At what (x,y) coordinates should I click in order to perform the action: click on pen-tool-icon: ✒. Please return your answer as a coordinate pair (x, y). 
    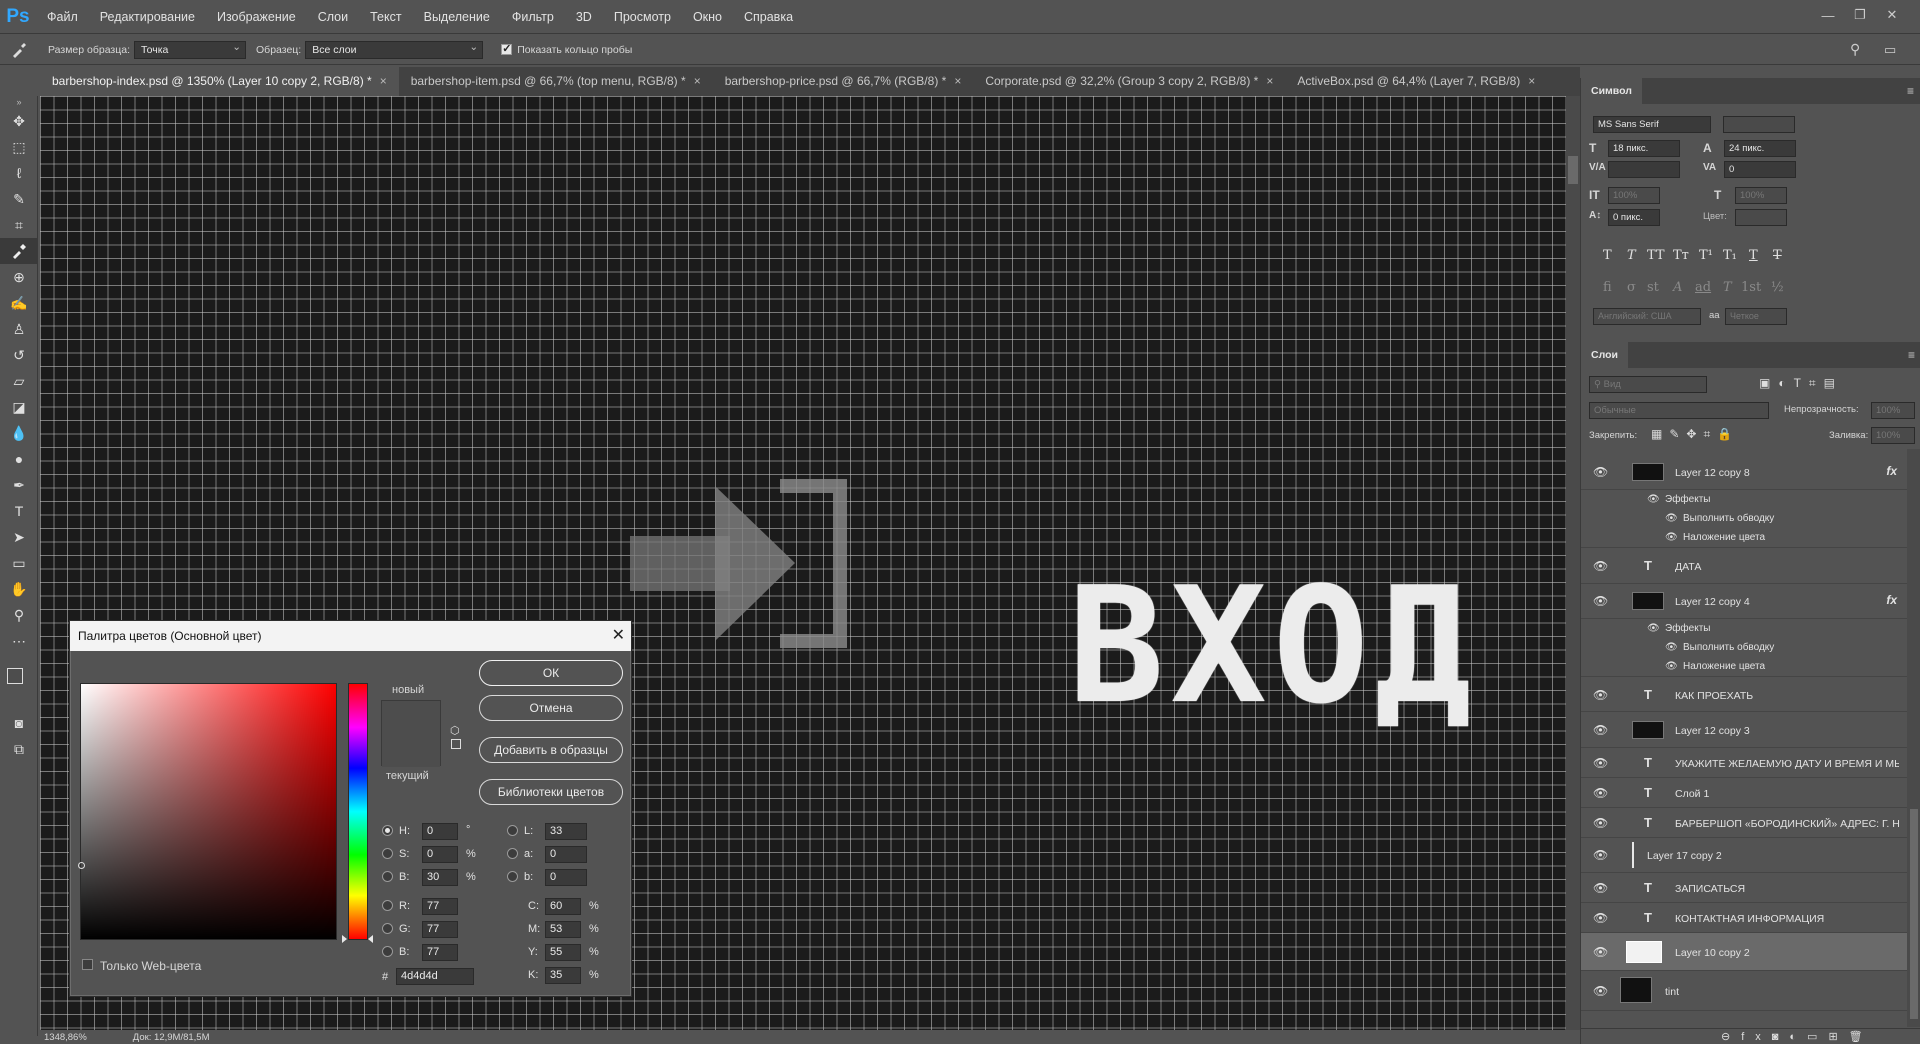
    Looking at the image, I should click on (19, 485).